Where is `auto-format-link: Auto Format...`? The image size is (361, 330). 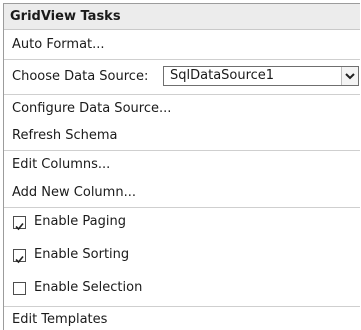
auto-format-link: Auto Format... is located at coordinates (58, 44).